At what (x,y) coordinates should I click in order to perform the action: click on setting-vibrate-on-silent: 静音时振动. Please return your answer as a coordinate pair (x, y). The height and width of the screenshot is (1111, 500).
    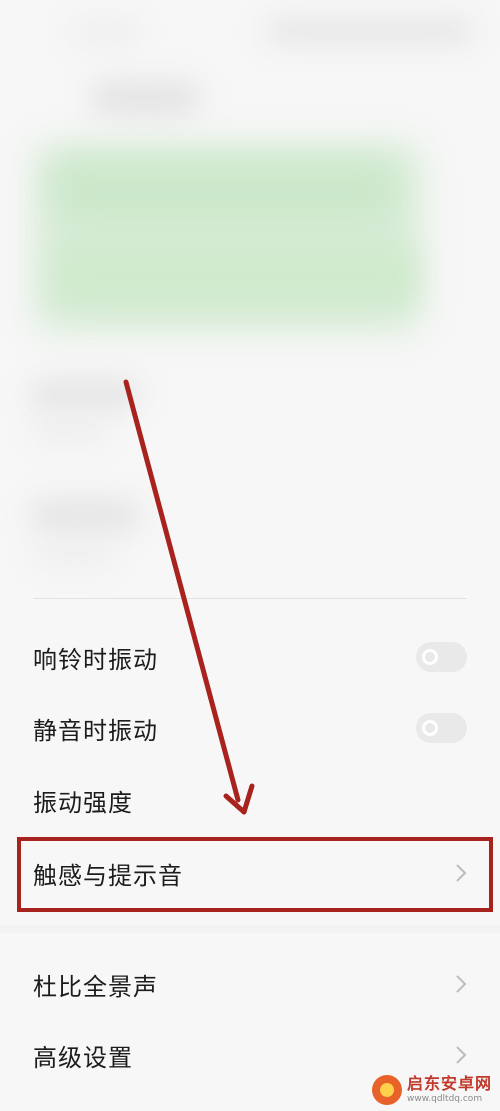
    Looking at the image, I should click on (250, 728).